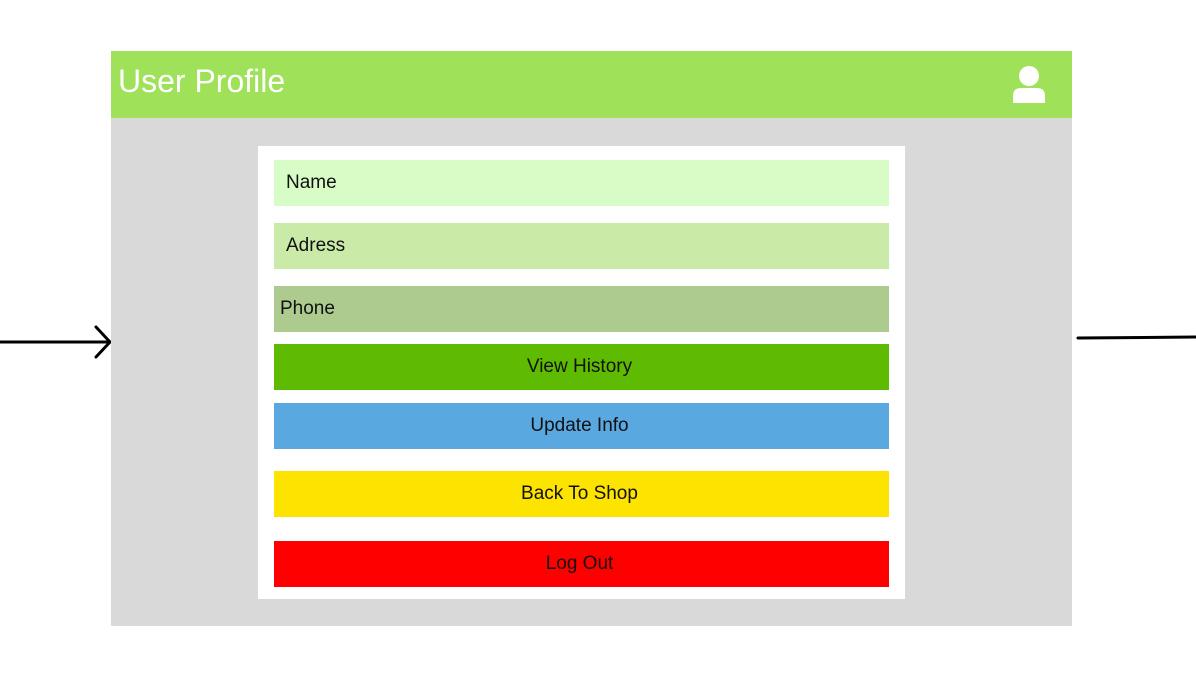  What do you see at coordinates (581, 183) in the screenshot?
I see `name-field: Name` at bounding box center [581, 183].